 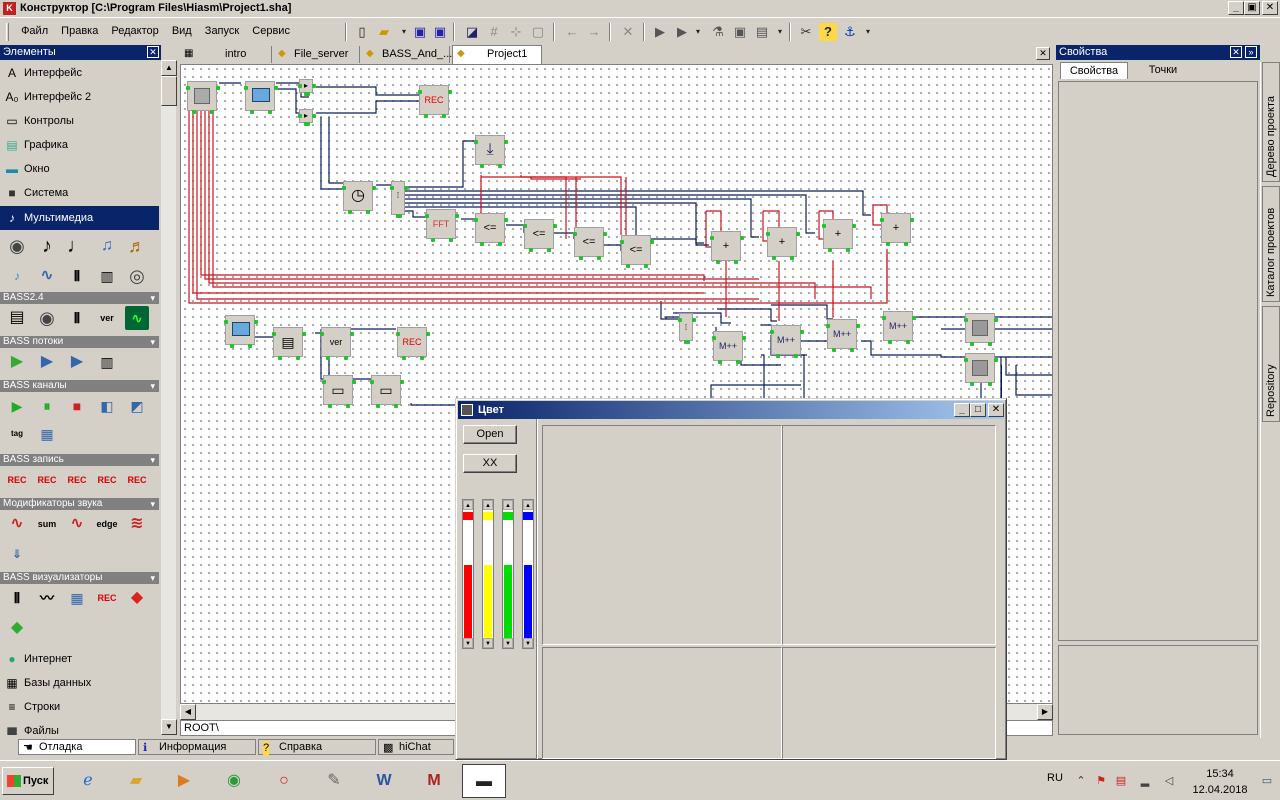 I want to click on modifier-sum-icon: sum, so click(x=47, y=524).